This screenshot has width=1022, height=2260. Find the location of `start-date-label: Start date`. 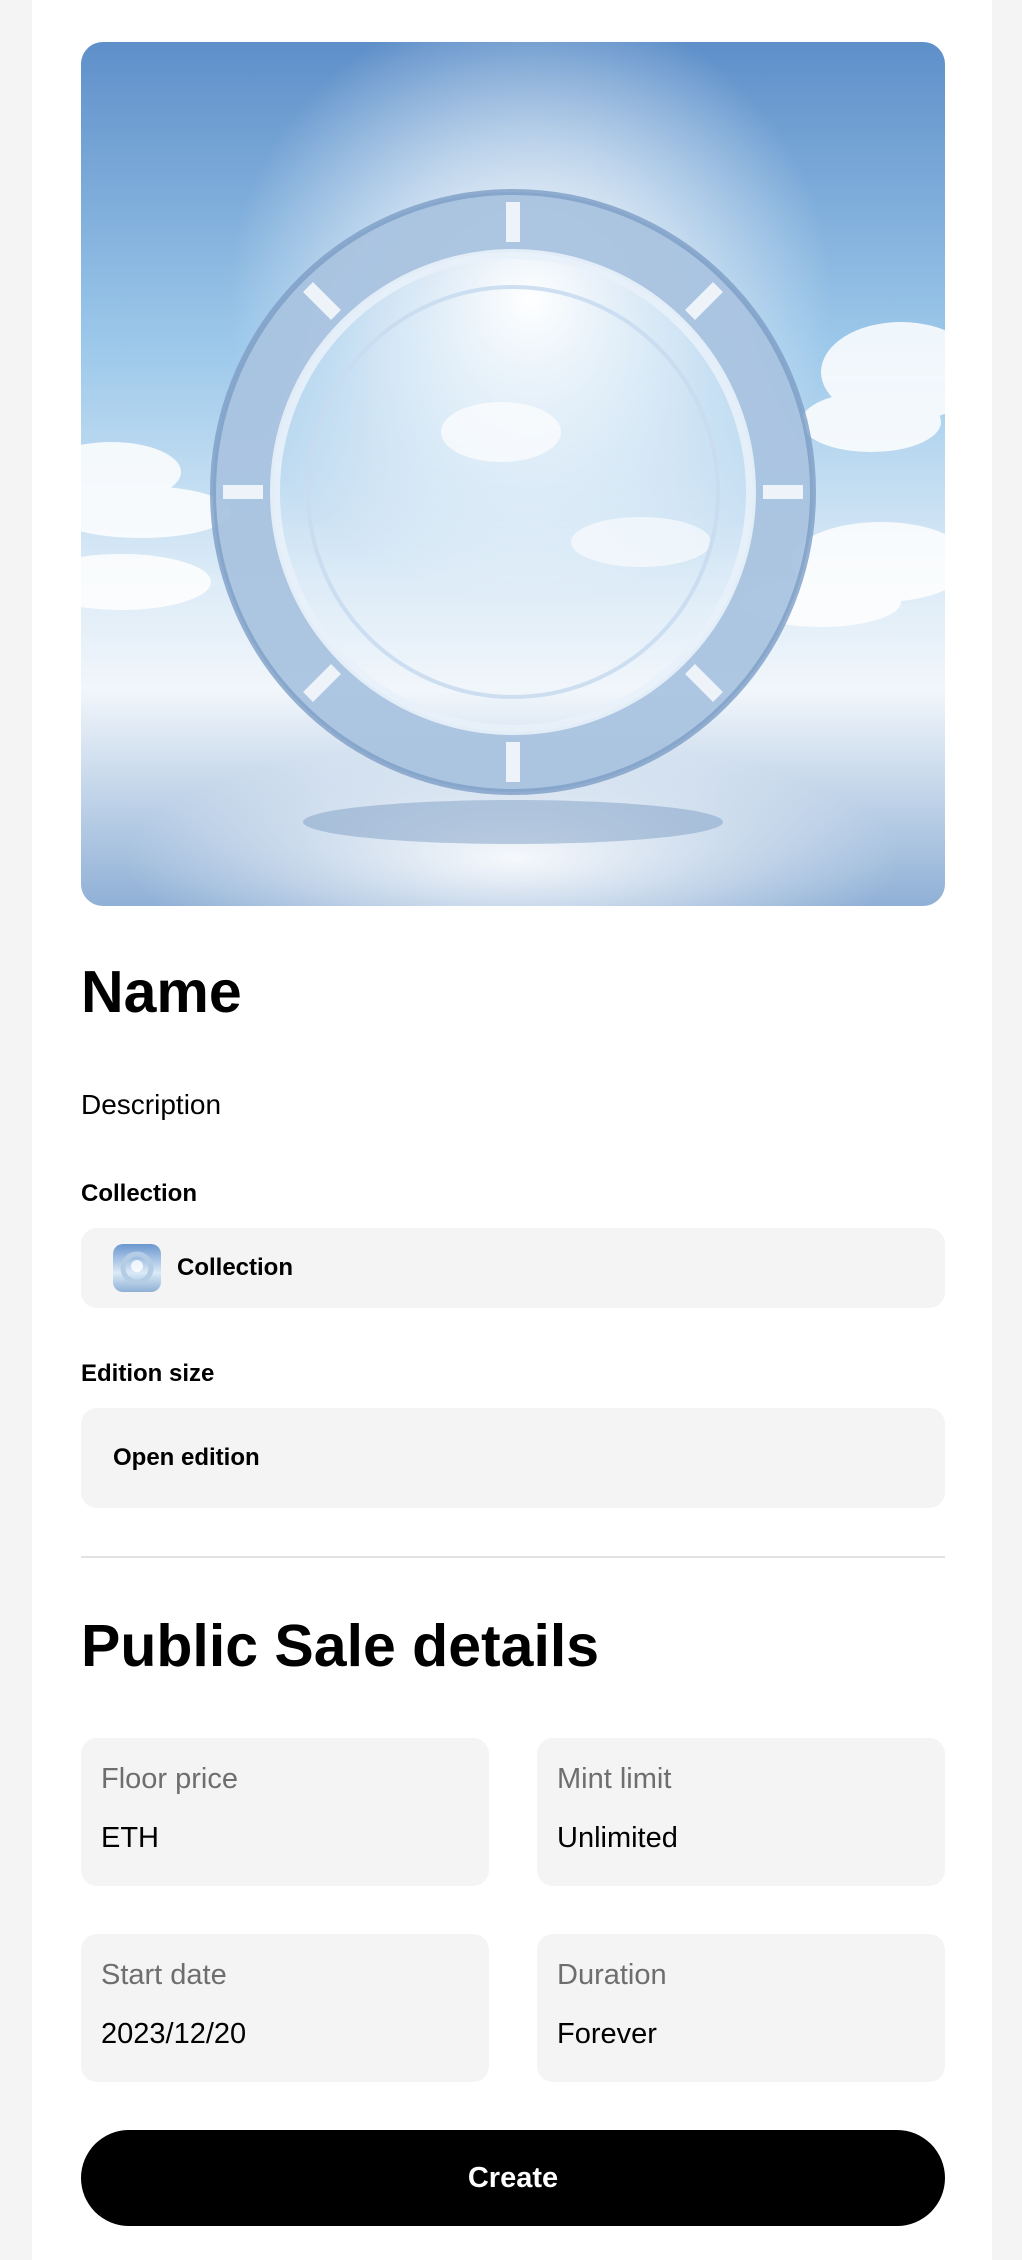

start-date-label: Start date is located at coordinates (164, 1975).